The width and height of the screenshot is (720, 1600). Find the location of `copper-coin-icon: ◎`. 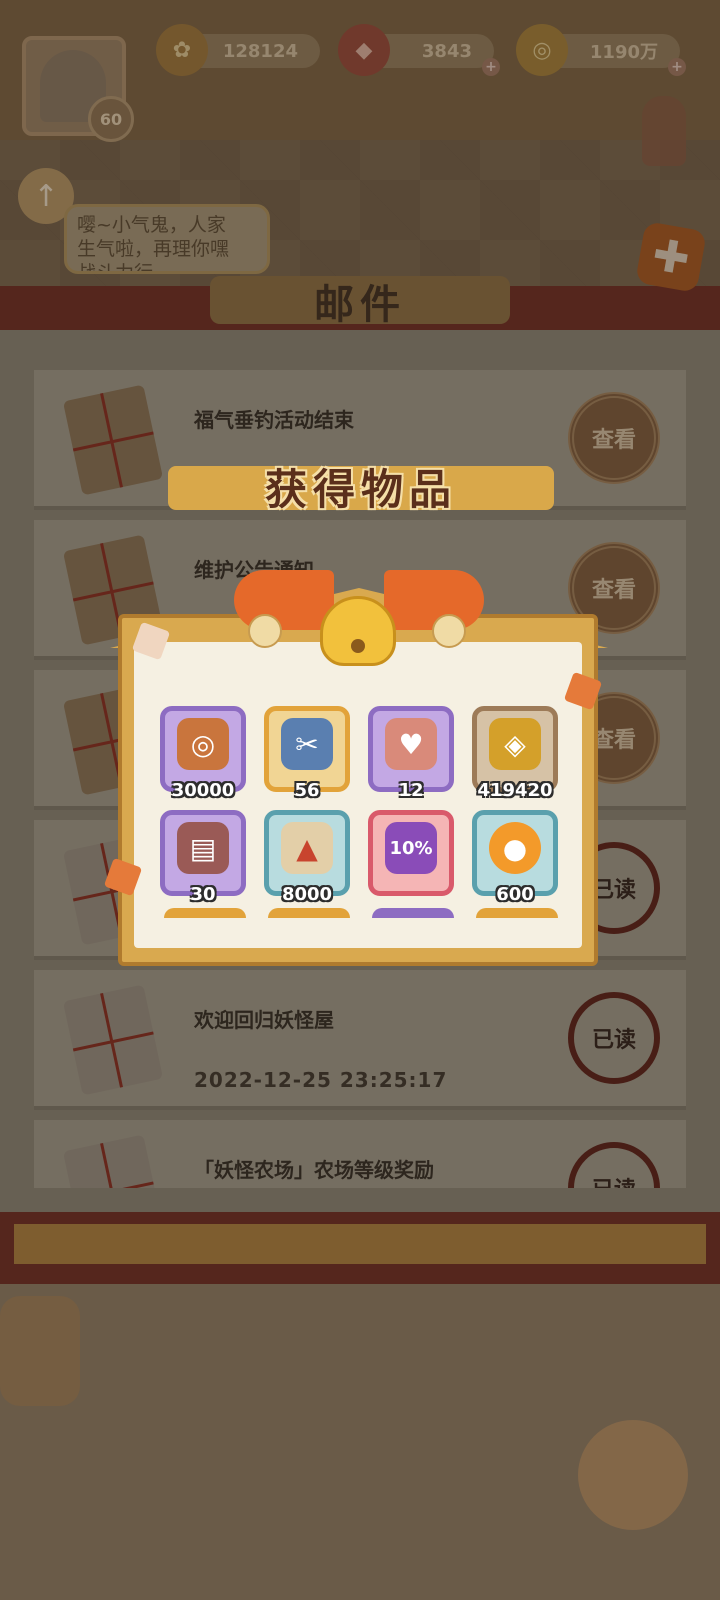

copper-coin-icon: ◎ is located at coordinates (203, 744).